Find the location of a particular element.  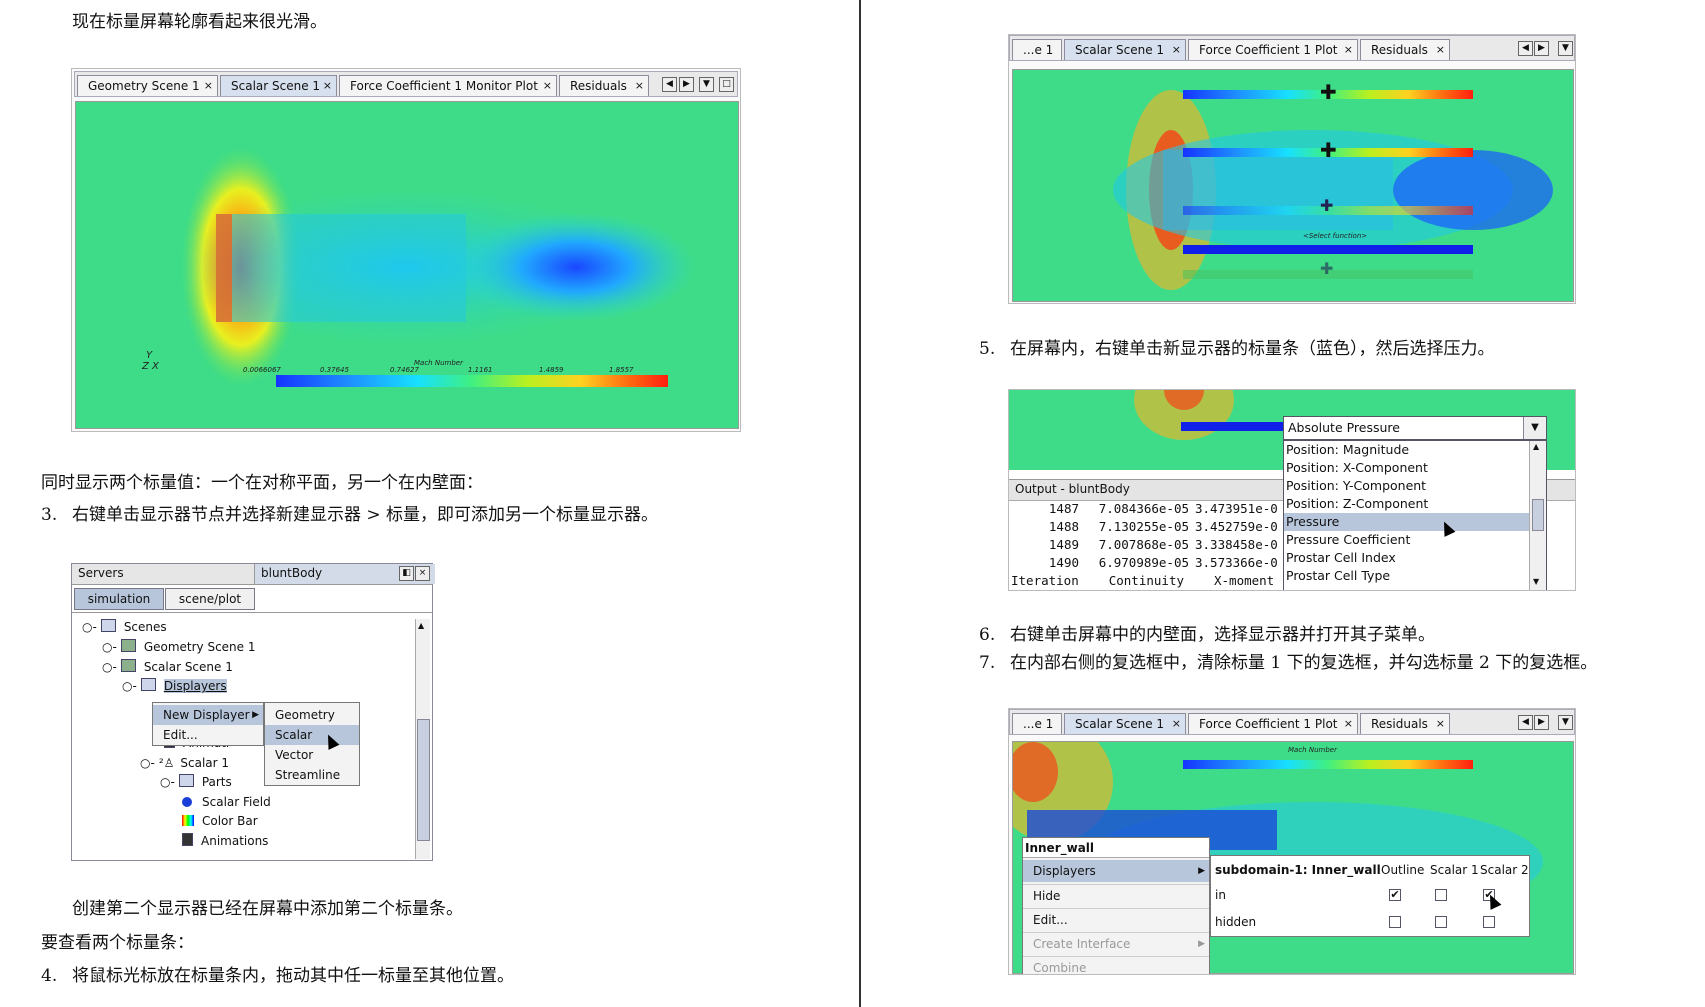

tree-scrollbar: ▲ is located at coordinates (422, 739).